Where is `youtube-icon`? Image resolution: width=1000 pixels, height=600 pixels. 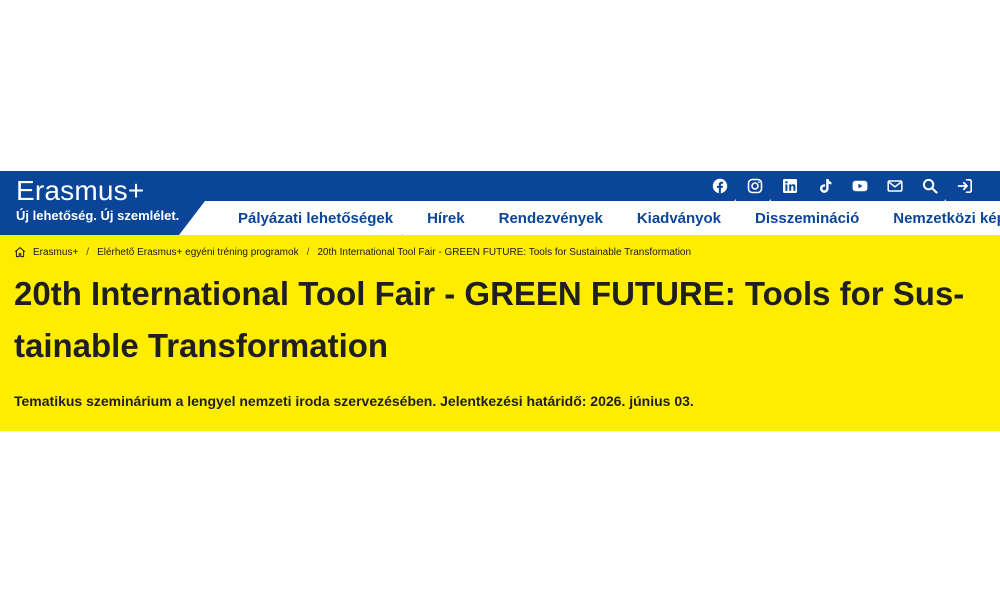
youtube-icon is located at coordinates (859, 186).